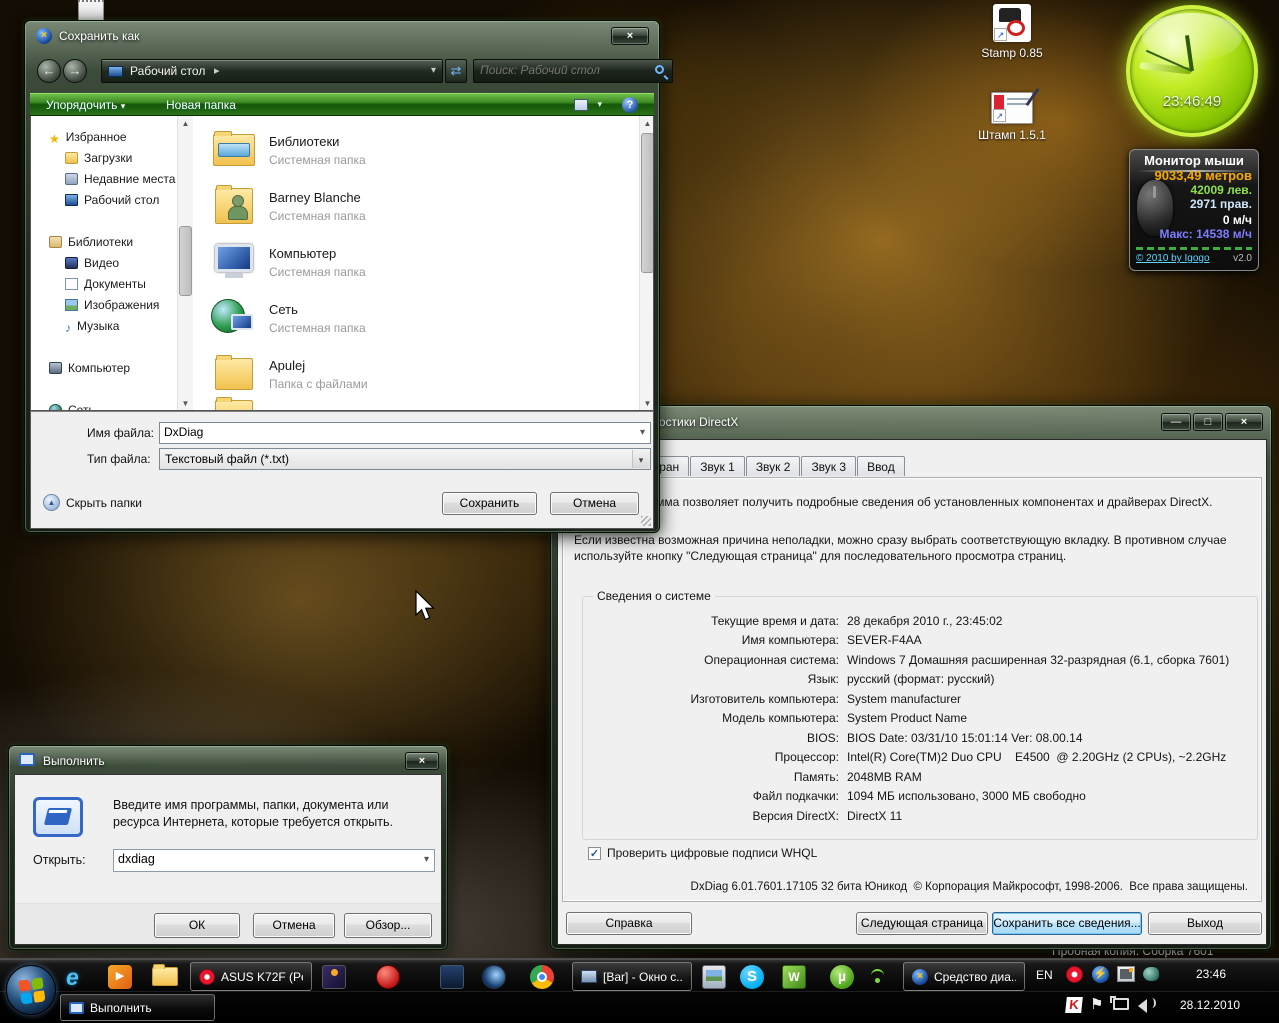 This screenshot has width=1279, height=1023. Describe the element at coordinates (542, 977) in the screenshot. I see `chrome-icon` at that location.